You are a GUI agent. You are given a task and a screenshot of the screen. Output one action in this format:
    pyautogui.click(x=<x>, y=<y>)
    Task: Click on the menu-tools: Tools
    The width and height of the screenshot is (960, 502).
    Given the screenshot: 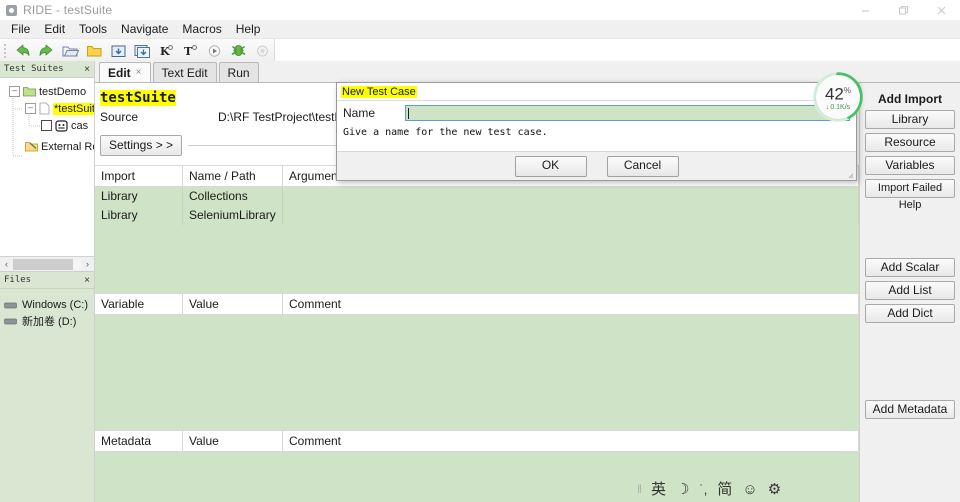 What is the action you would take?
    pyautogui.click(x=93, y=29)
    